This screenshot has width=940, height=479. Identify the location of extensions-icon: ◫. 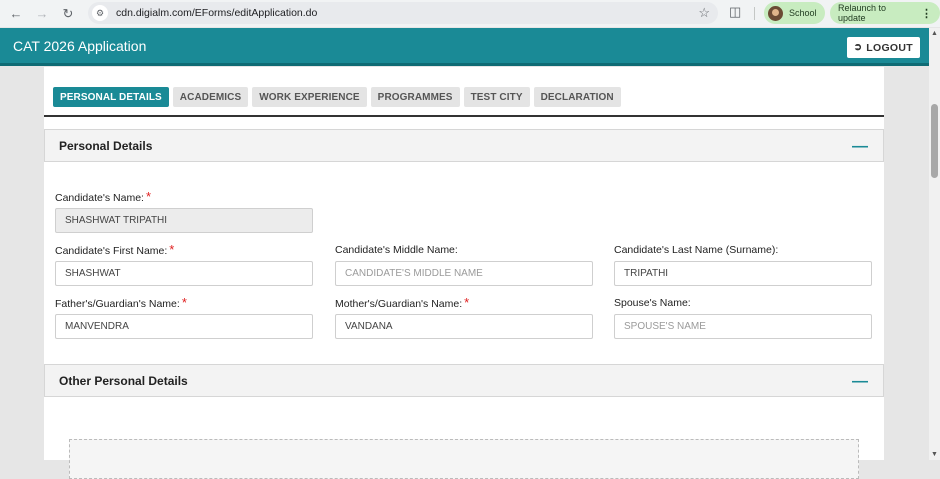
(735, 12).